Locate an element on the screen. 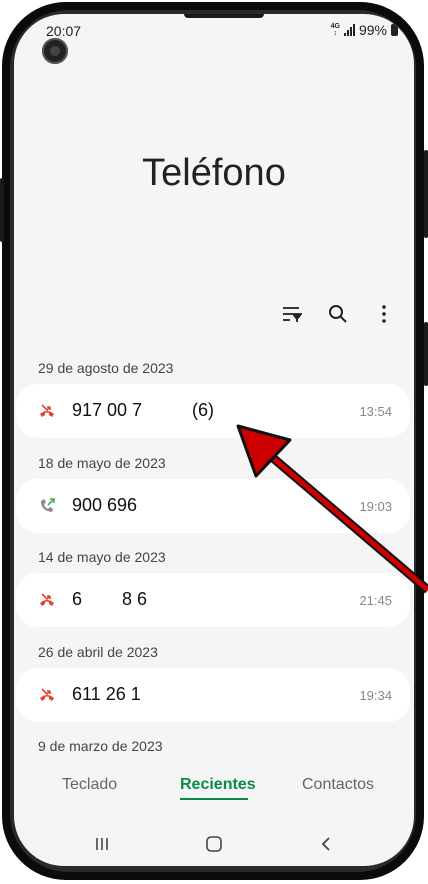 The height and width of the screenshot is (884, 428). active-tab-indicator is located at coordinates (214, 799).